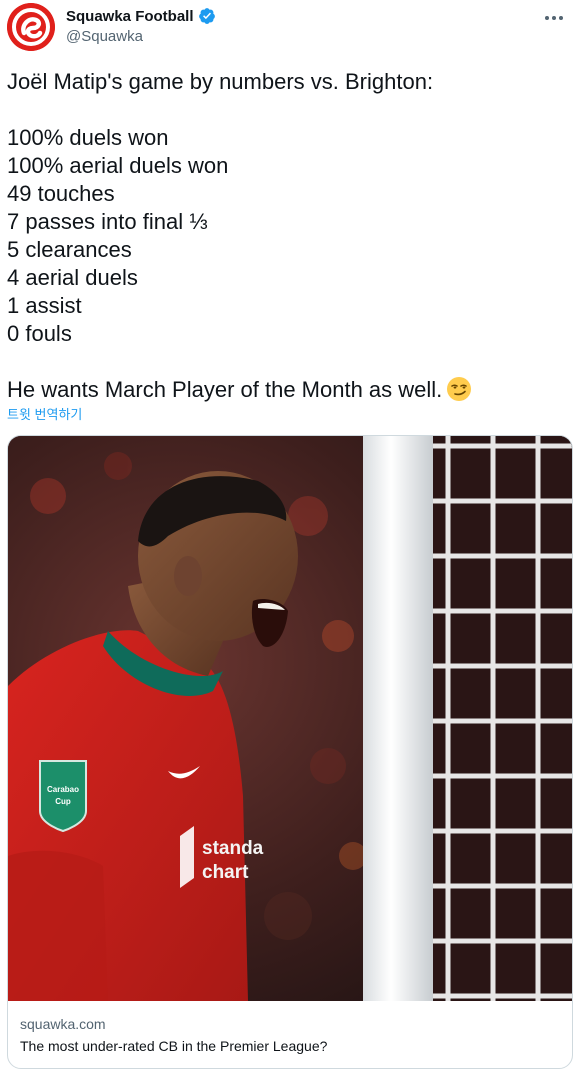 The height and width of the screenshot is (1075, 580). Describe the element at coordinates (63, 796) in the screenshot. I see `carabao-cup-badge-icon: Carabao Cup` at that location.